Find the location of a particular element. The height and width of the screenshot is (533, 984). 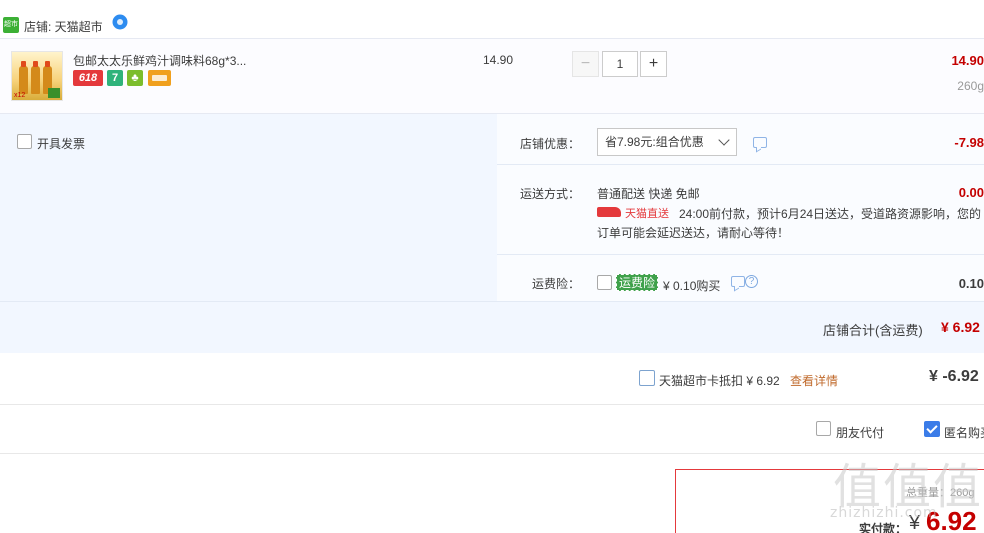

line-total: 14.90 is located at coordinates (967, 60).